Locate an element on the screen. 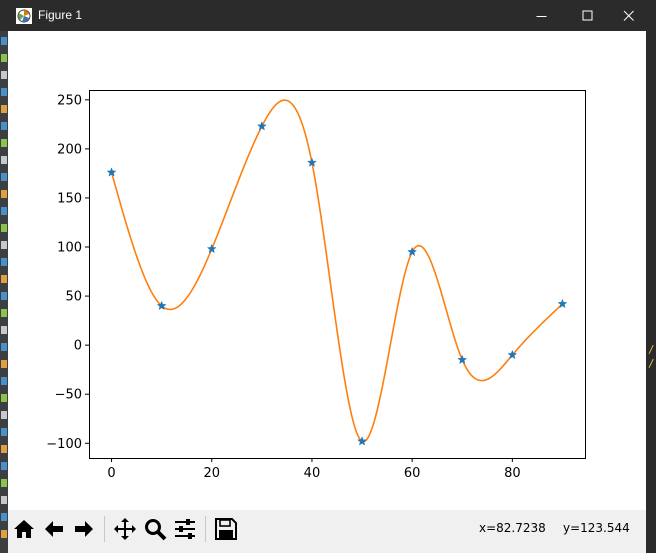 This screenshot has width=656, height=553. title-bar: Figure 1 is located at coordinates (327, 15).